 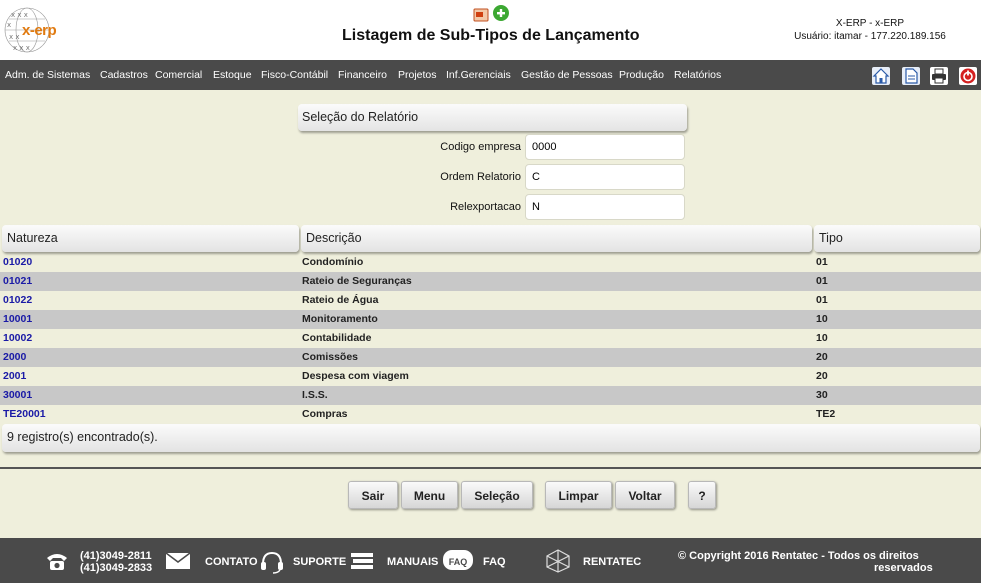 What do you see at coordinates (24, 414) in the screenshot?
I see `natureza-cell: TE20001` at bounding box center [24, 414].